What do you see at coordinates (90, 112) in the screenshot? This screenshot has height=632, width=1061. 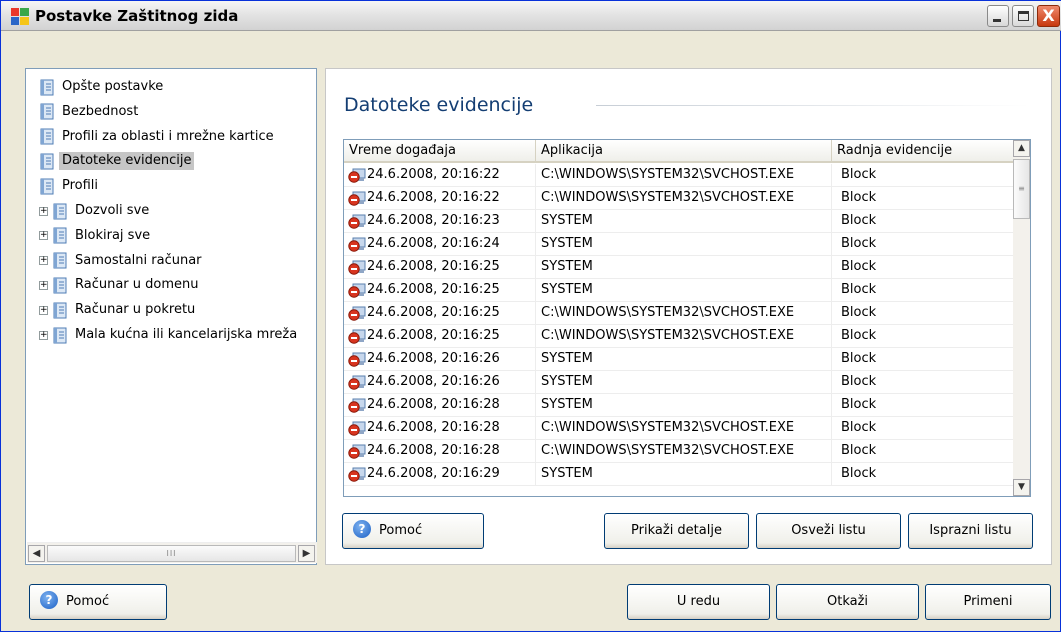 I see `tree-item: Bezbednost` at bounding box center [90, 112].